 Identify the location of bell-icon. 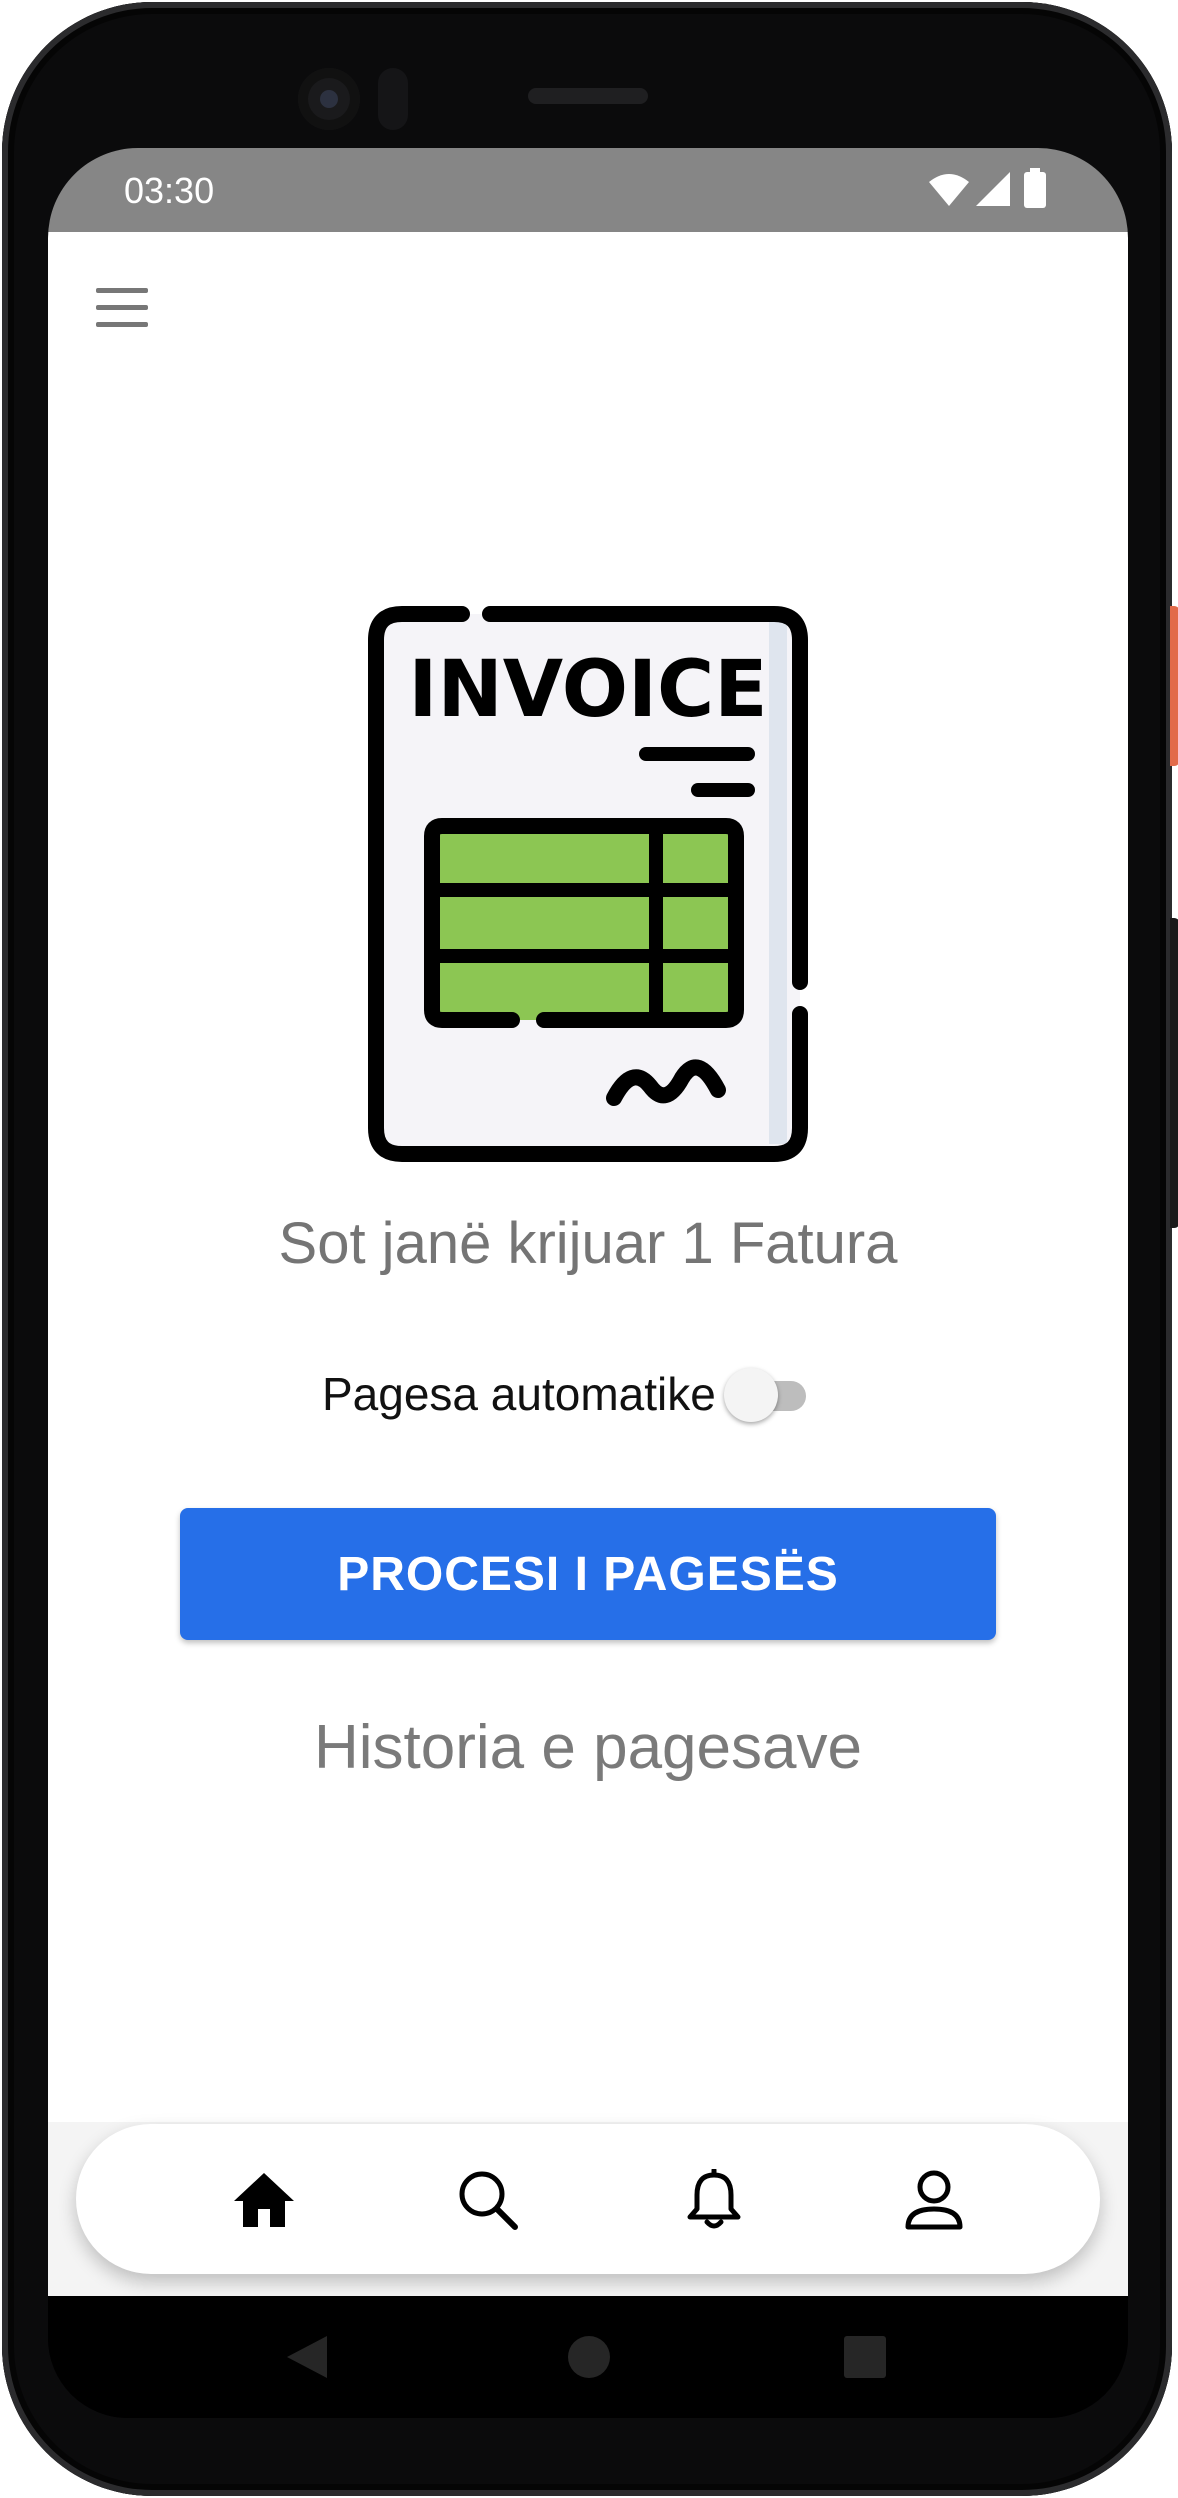
(714, 2199).